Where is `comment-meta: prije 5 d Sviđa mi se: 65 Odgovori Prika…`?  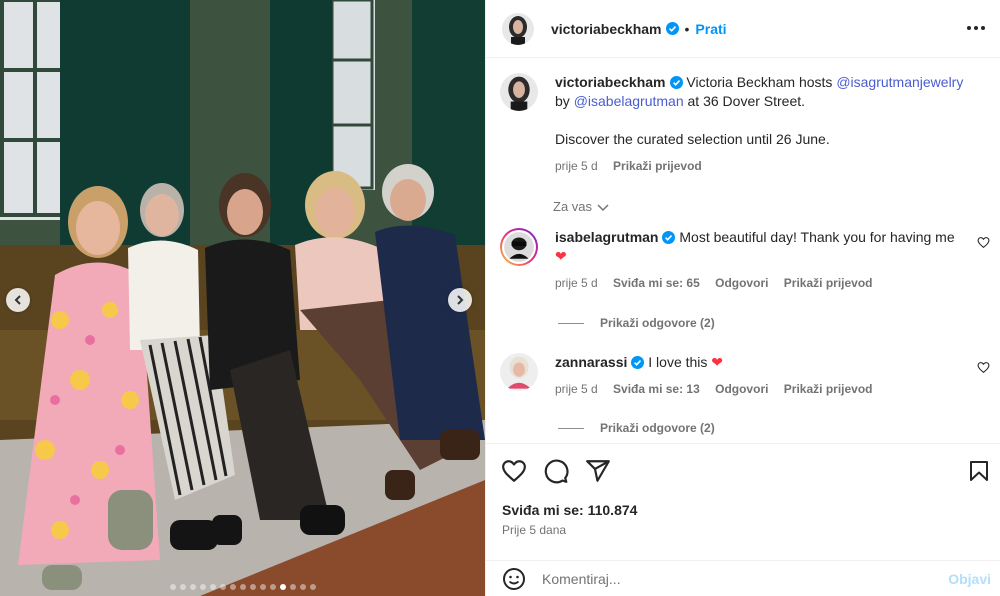
comment-meta: prije 5 d Sviđa mi se: 65 Odgovori Prika… is located at coordinates (760, 283).